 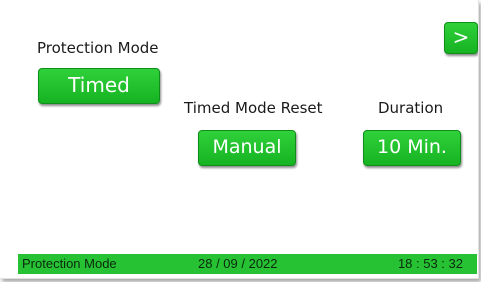 What do you see at coordinates (253, 108) in the screenshot?
I see `timed-mode-reset-label: Timed Mode Reset` at bounding box center [253, 108].